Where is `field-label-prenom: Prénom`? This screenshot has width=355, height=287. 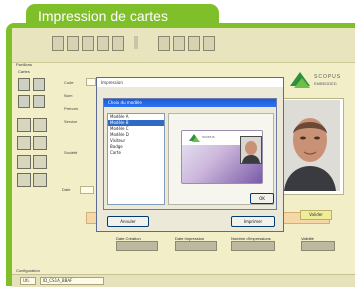 field-label-prenom: Prénom is located at coordinates (71, 108).